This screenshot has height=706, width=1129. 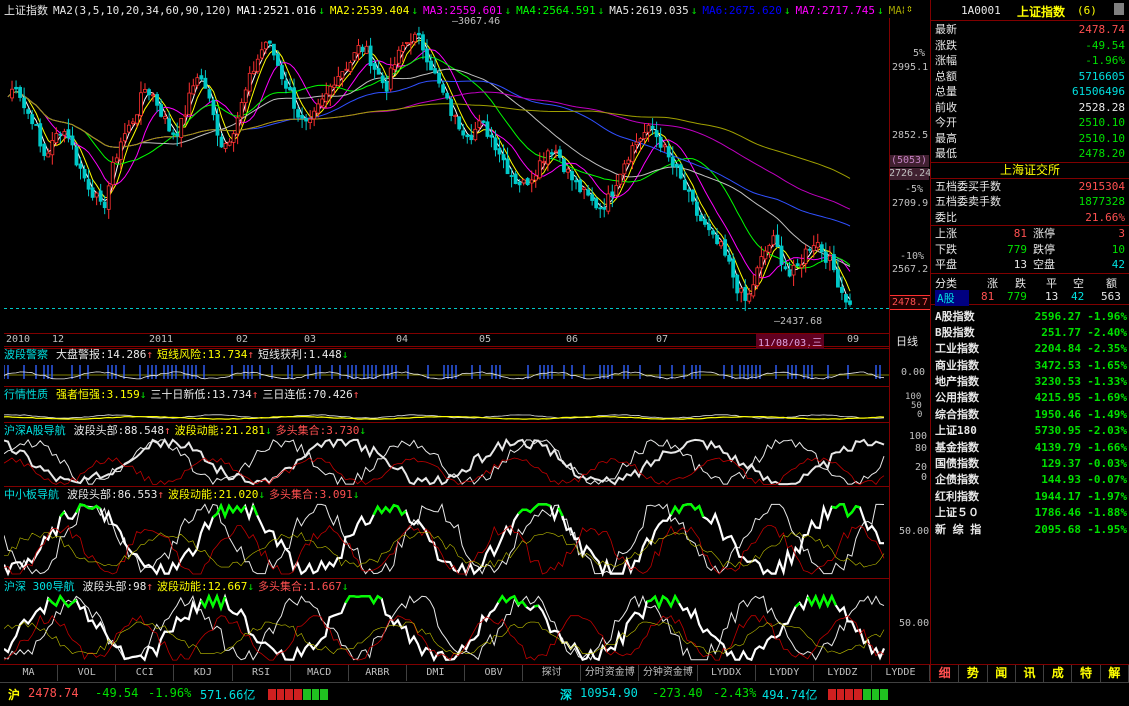 I want to click on settings-icon: ⇳, so click(x=912, y=9).